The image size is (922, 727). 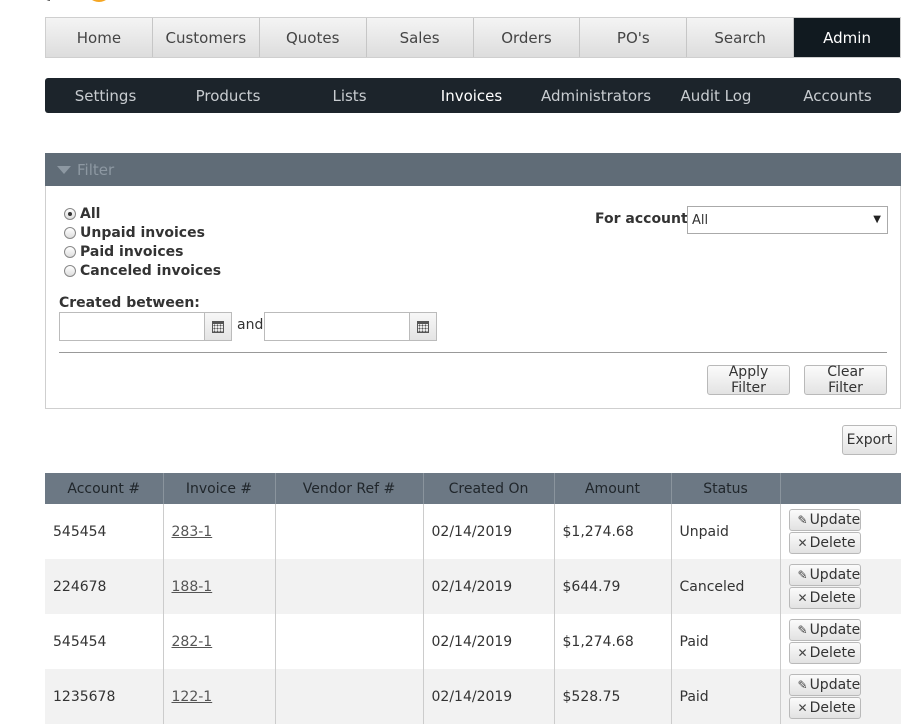 I want to click on radio-canceled: Canceled invoices, so click(x=142, y=271).